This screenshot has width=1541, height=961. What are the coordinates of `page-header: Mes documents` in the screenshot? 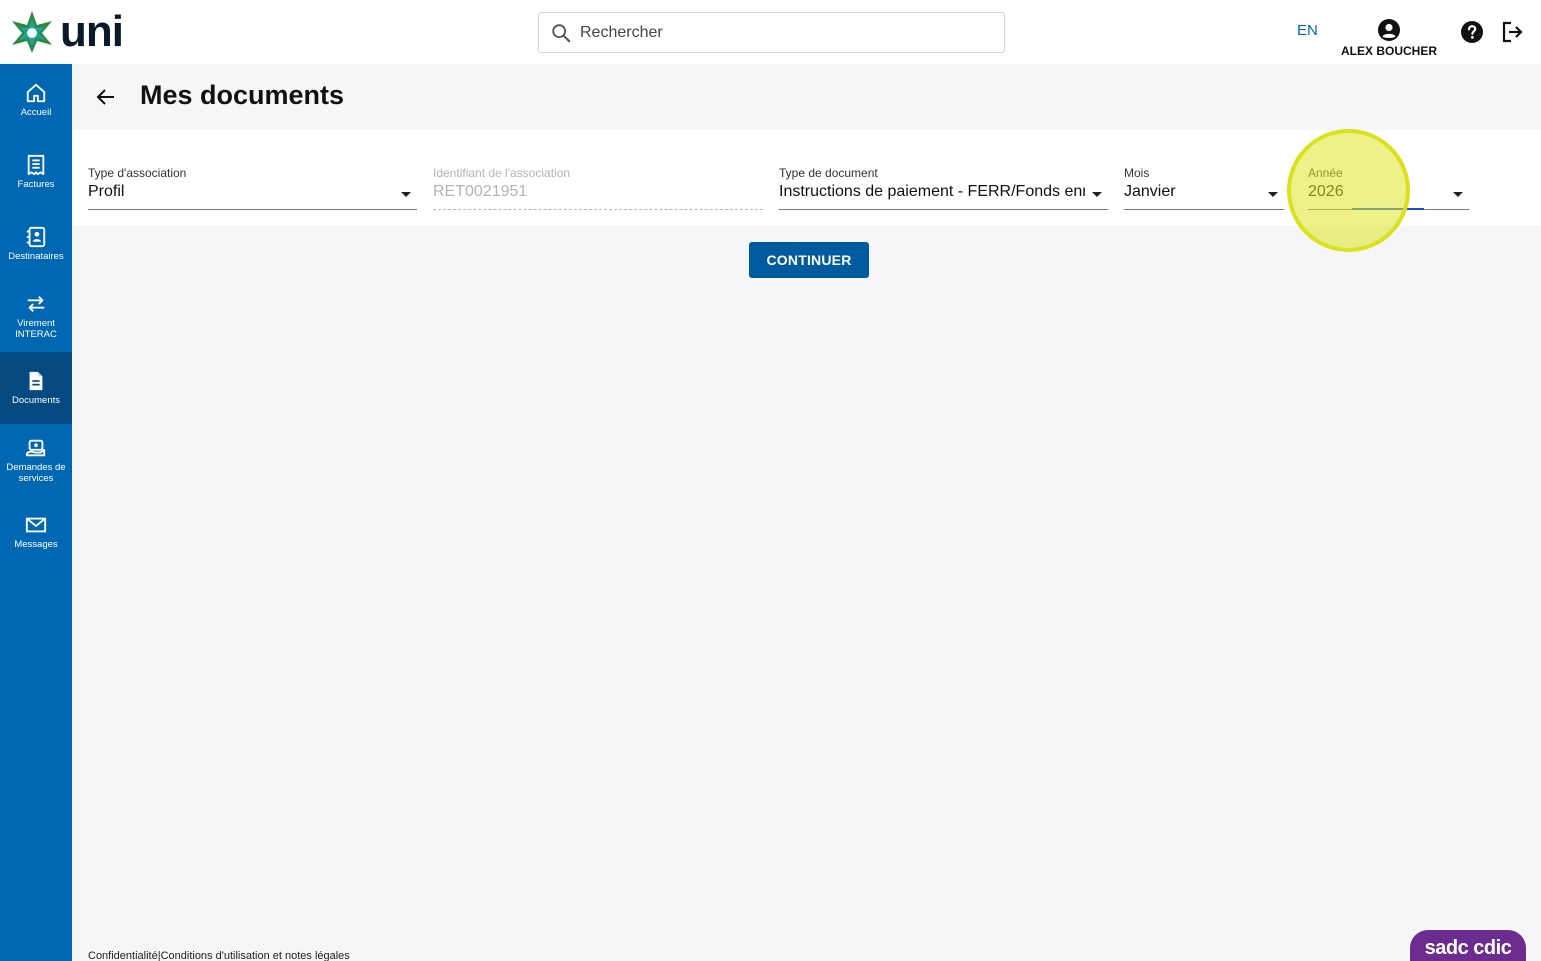 It's located at (806, 97).